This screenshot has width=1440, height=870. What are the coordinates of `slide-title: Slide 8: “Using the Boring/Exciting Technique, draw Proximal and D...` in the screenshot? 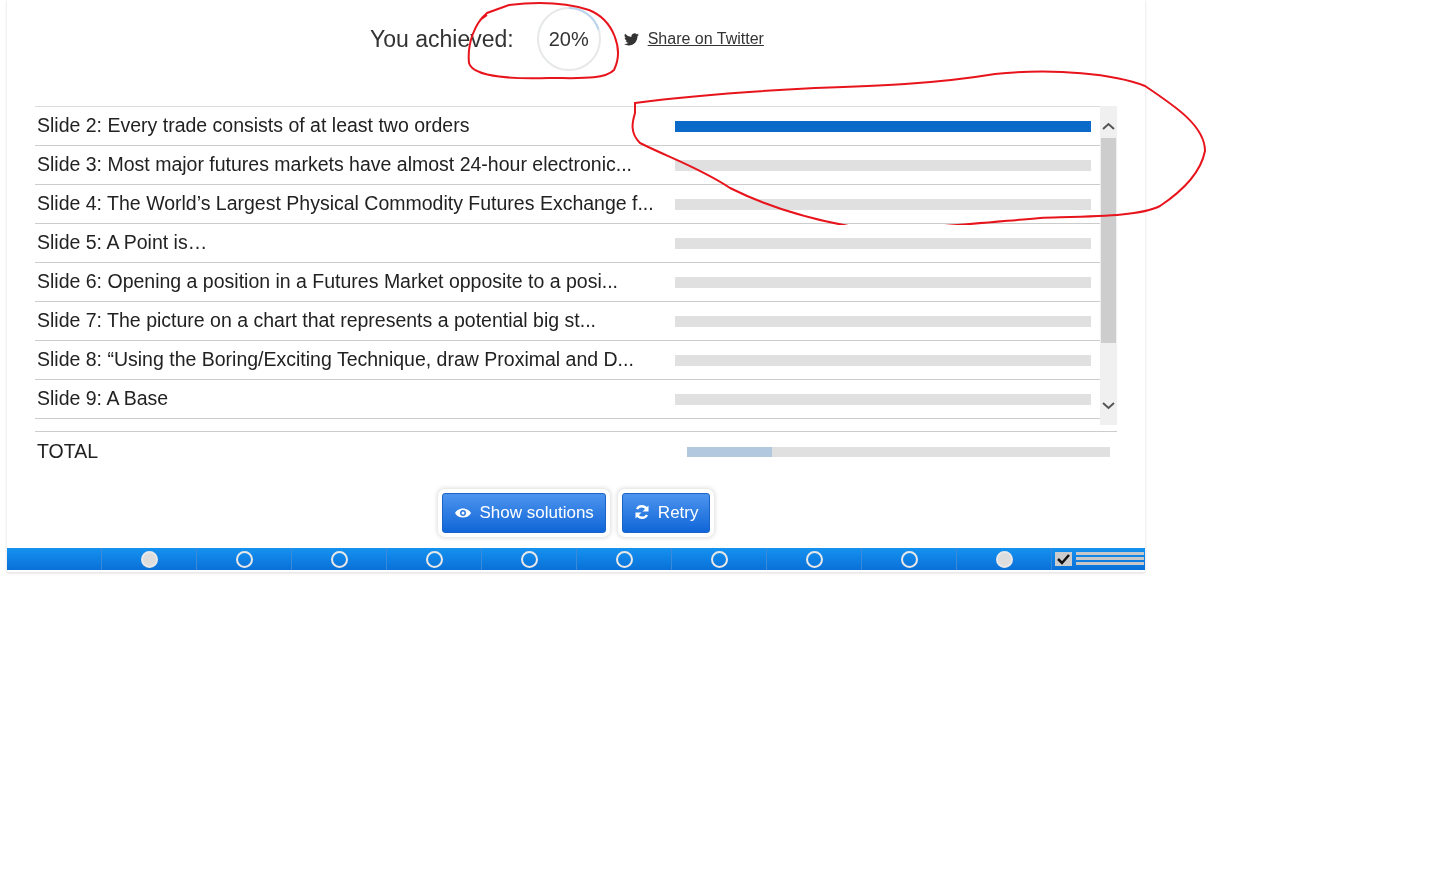 It's located at (335, 360).